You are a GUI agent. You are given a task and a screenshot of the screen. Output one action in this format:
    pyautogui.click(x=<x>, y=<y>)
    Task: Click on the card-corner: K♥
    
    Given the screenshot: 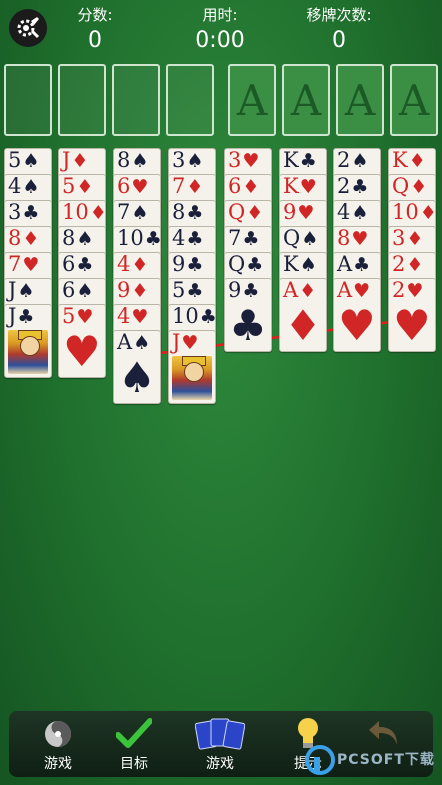 What is the action you would take?
    pyautogui.click(x=300, y=187)
    